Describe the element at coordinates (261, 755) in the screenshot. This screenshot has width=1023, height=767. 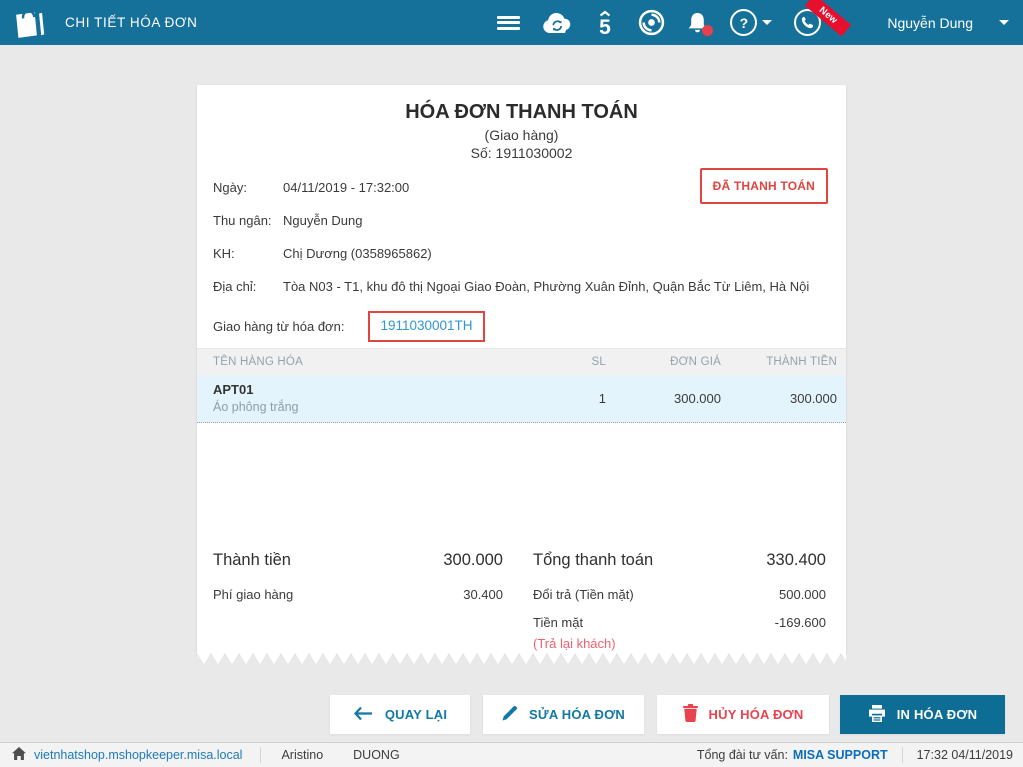
I see `footer-divider` at that location.